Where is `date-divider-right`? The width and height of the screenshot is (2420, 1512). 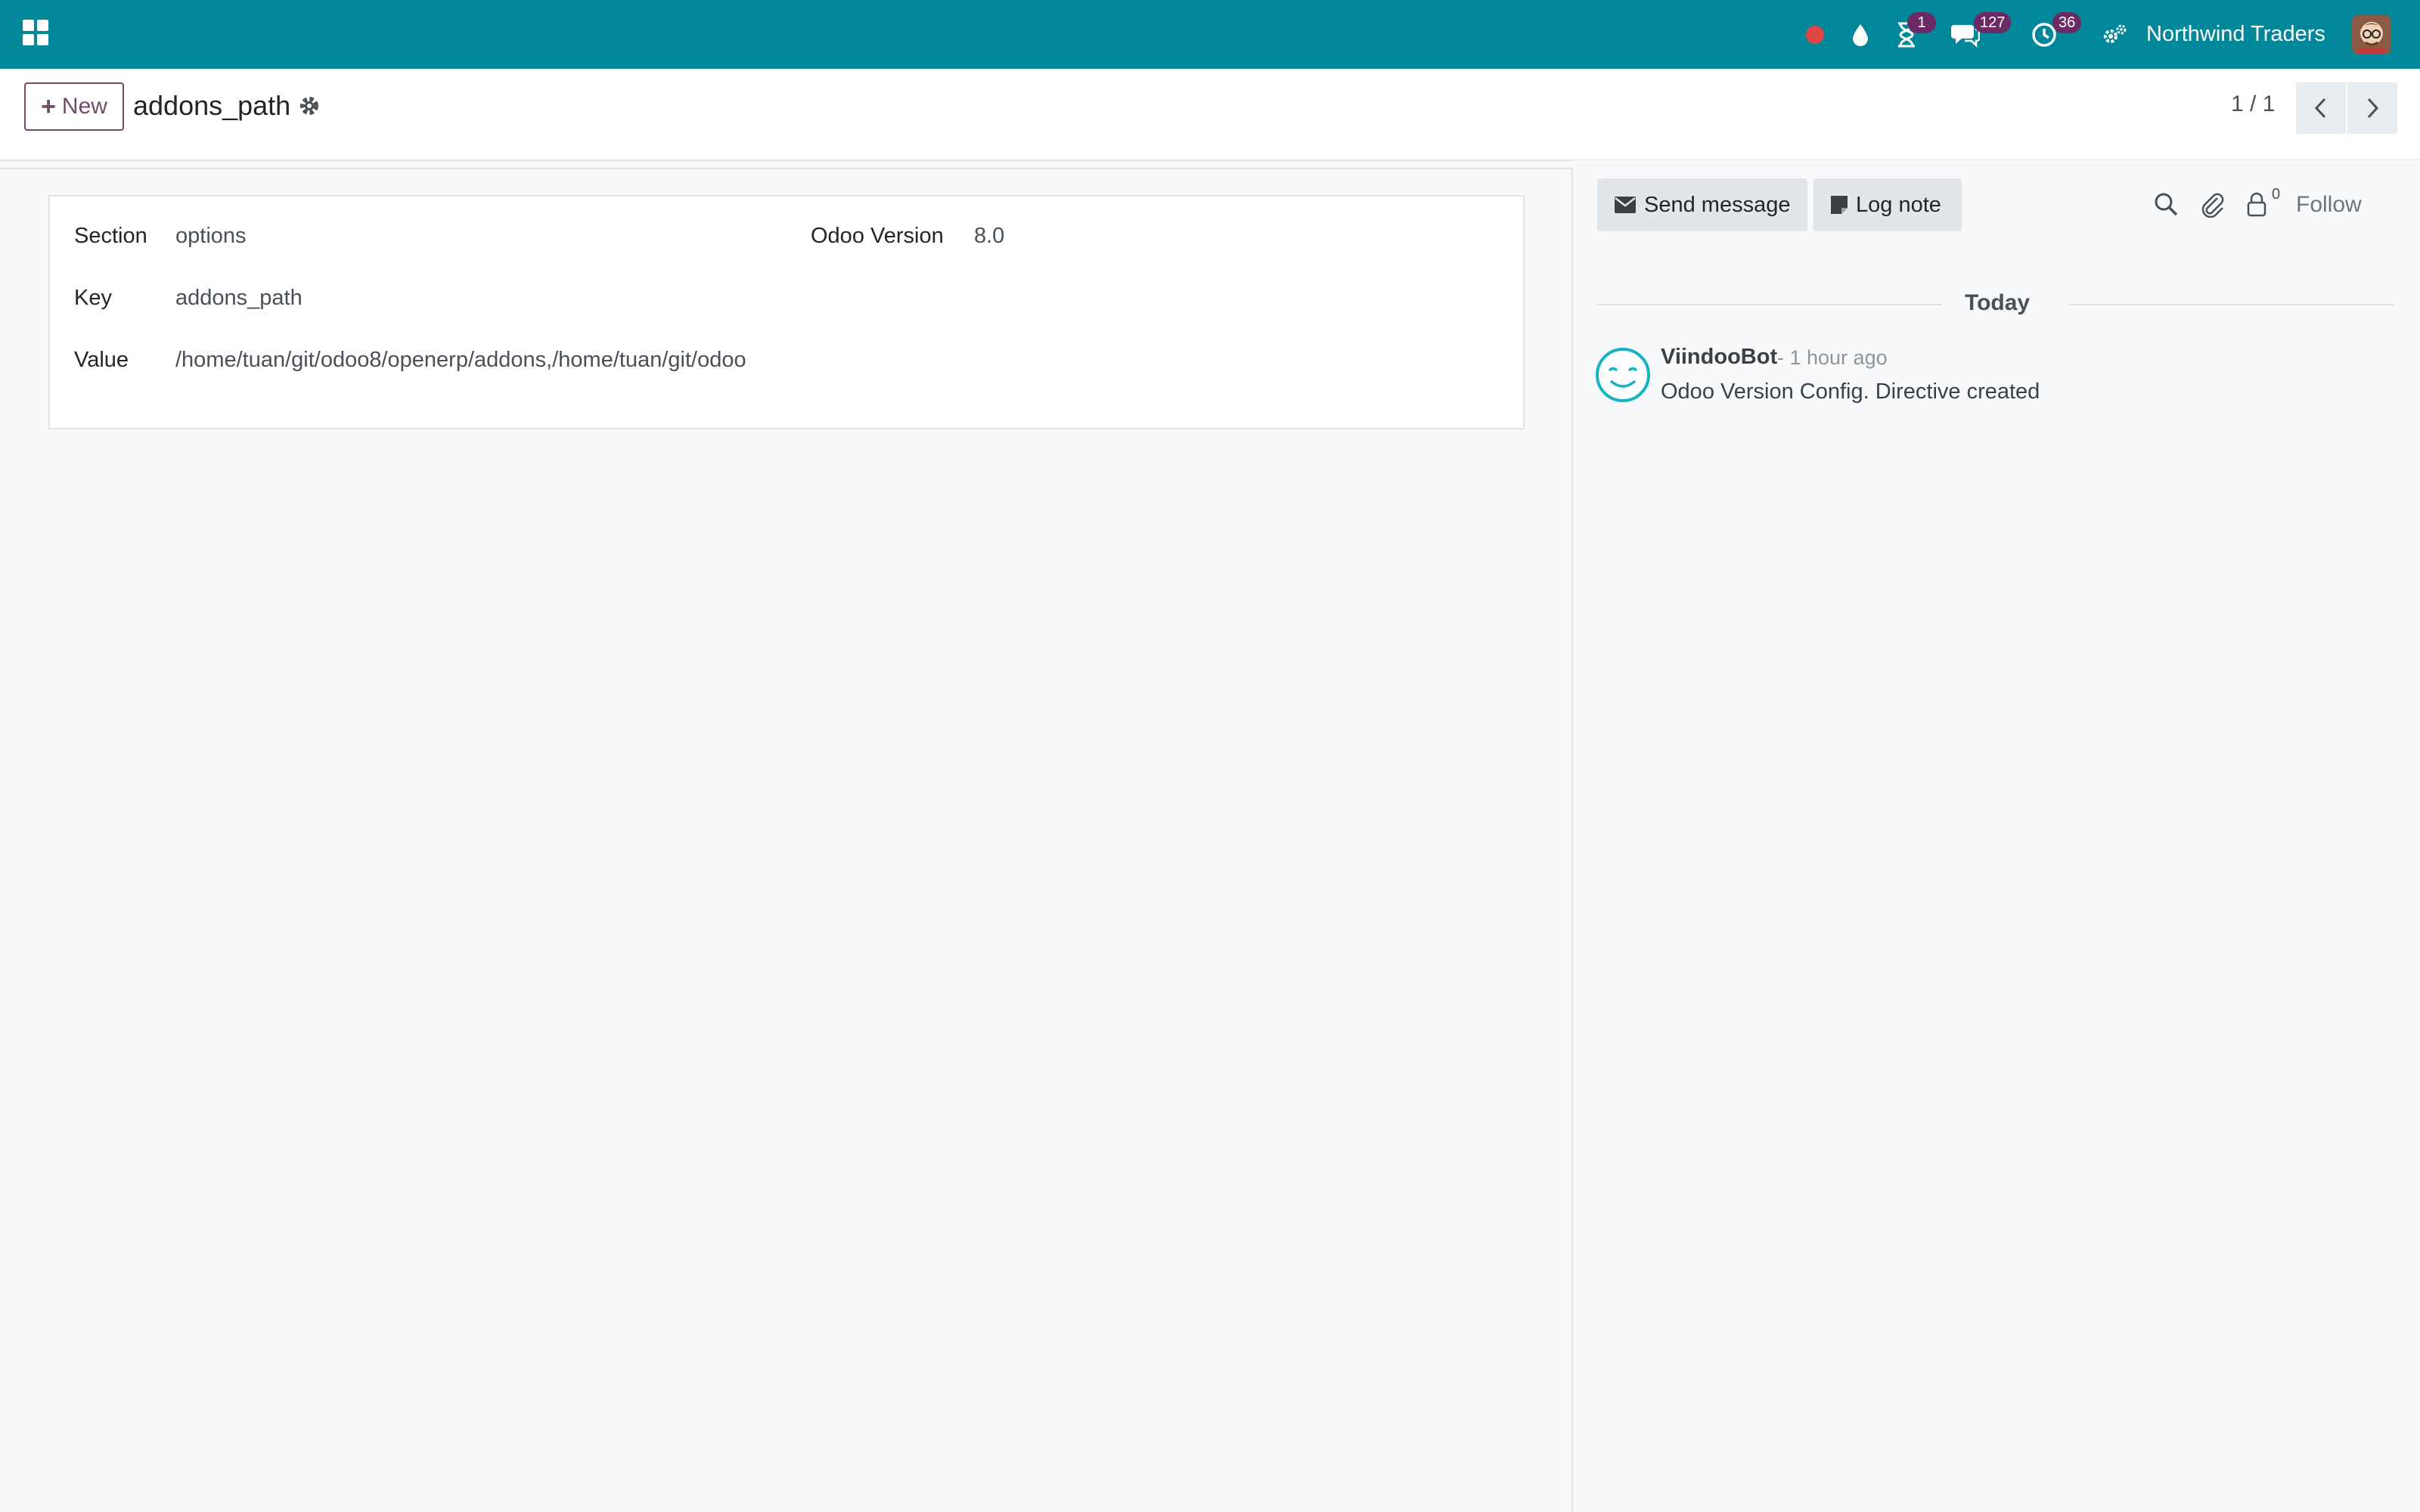 date-divider-right is located at coordinates (2231, 304).